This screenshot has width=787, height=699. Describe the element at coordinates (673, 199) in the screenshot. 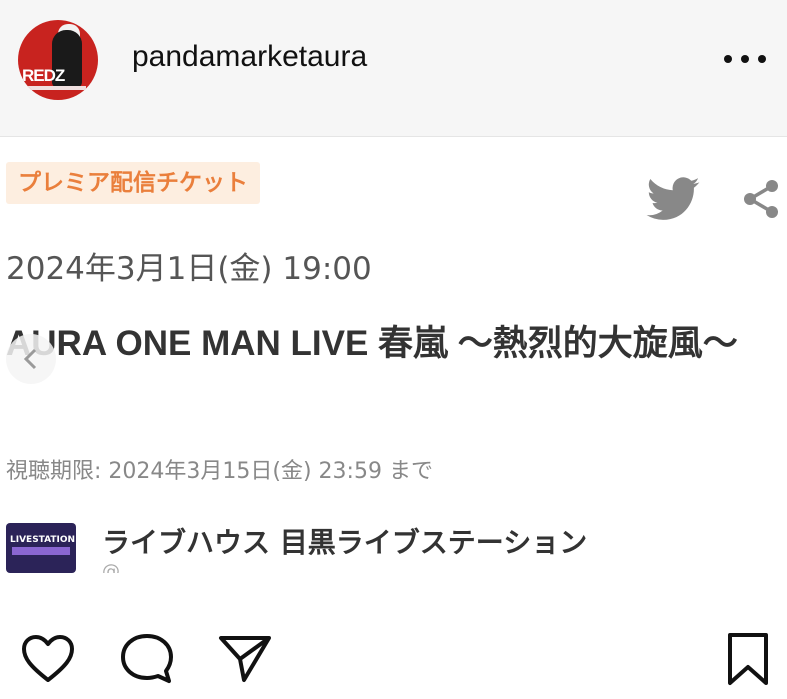

I see `twitter-icon` at that location.